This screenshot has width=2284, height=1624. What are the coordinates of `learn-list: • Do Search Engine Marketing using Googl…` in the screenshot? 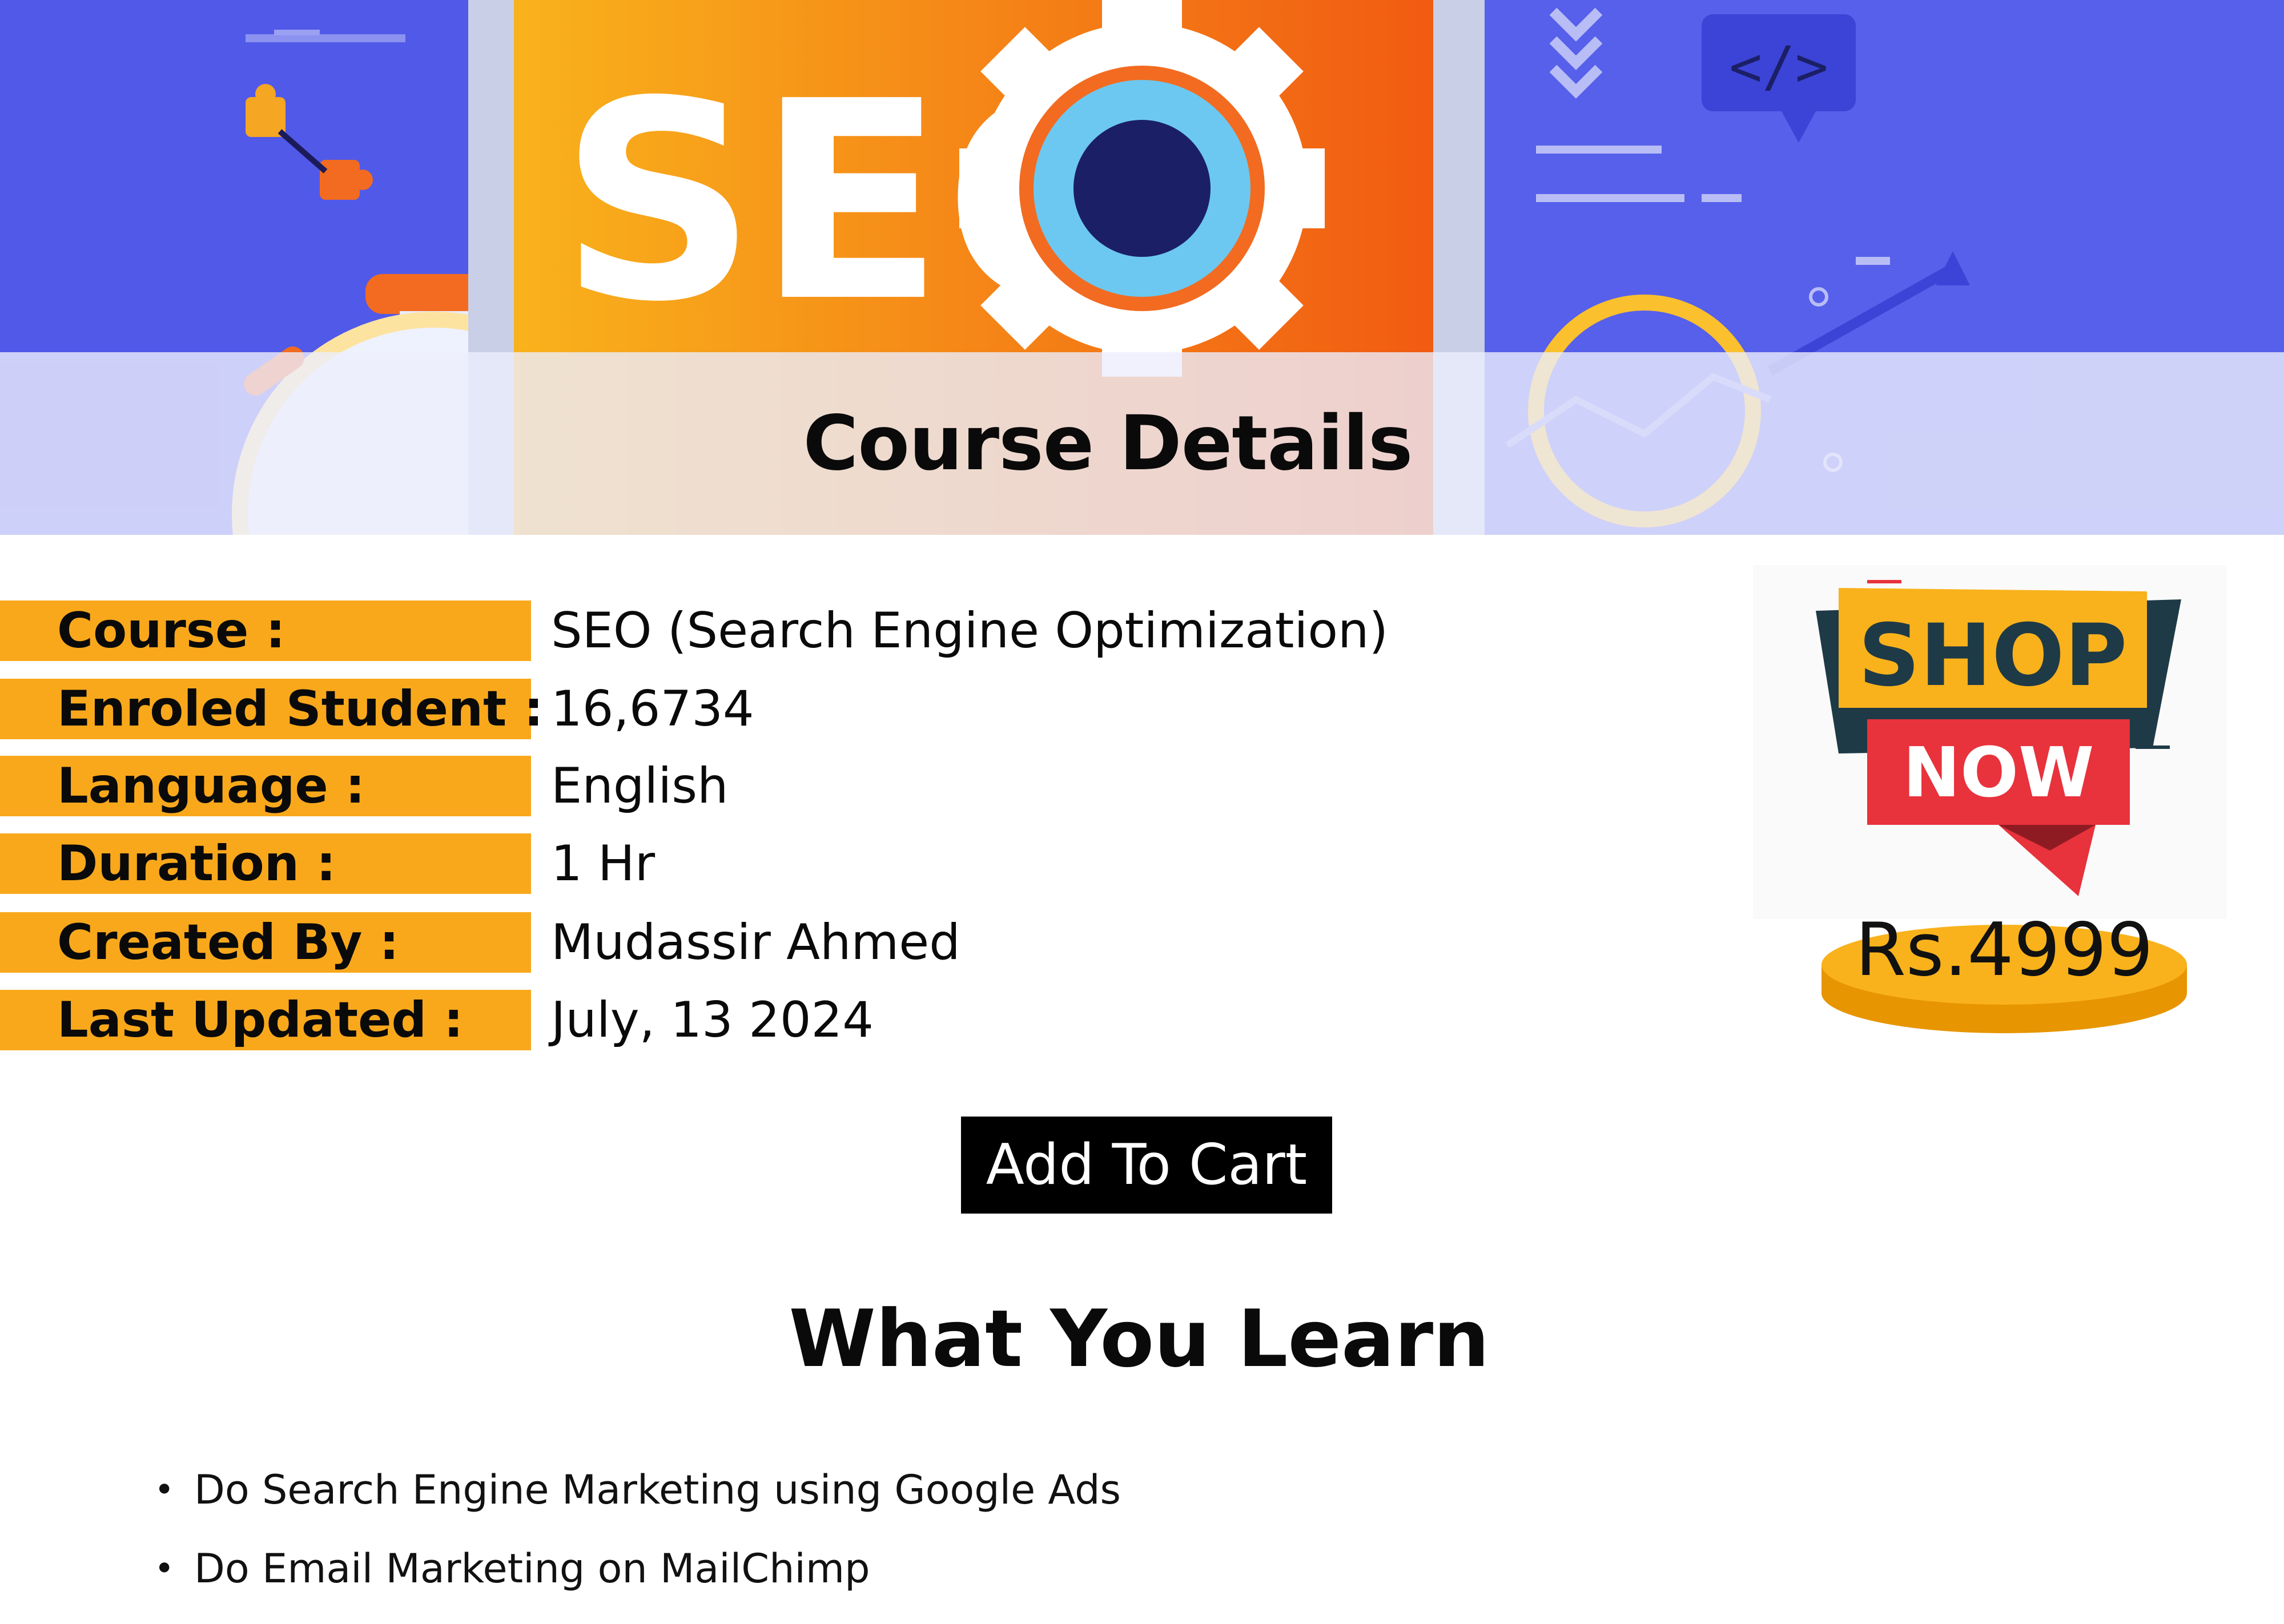 It's located at (637, 1540).